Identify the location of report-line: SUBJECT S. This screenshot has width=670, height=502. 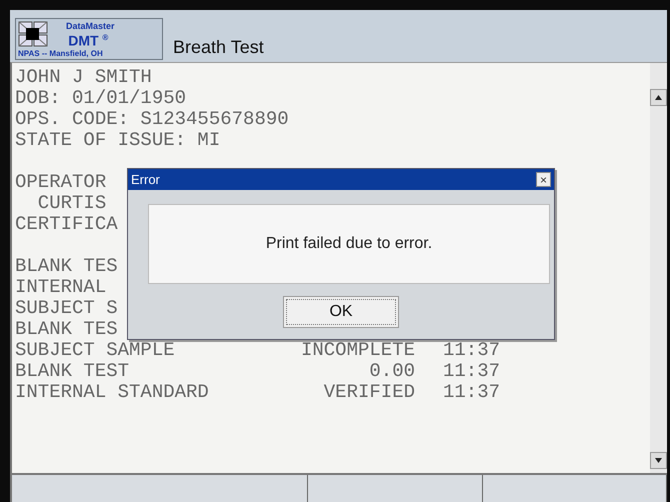
(66, 308).